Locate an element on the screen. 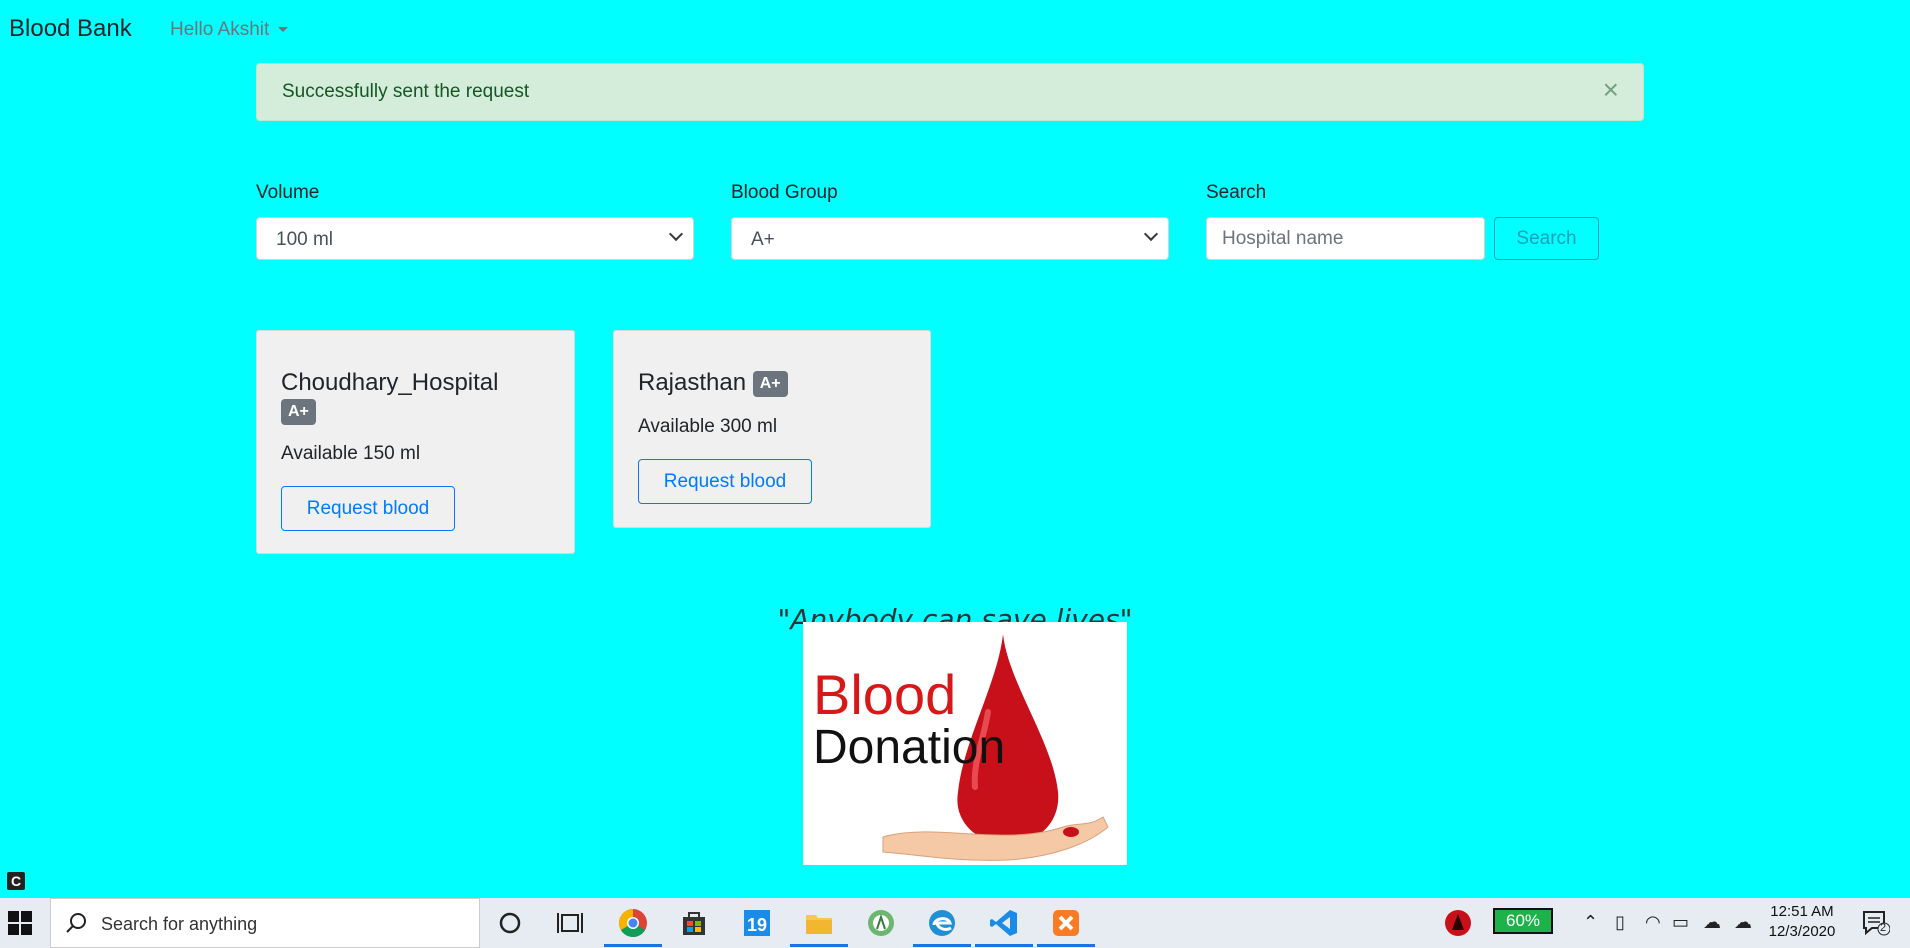 This screenshot has width=1910, height=948. success-alert: Successfully sent the request × is located at coordinates (950, 92).